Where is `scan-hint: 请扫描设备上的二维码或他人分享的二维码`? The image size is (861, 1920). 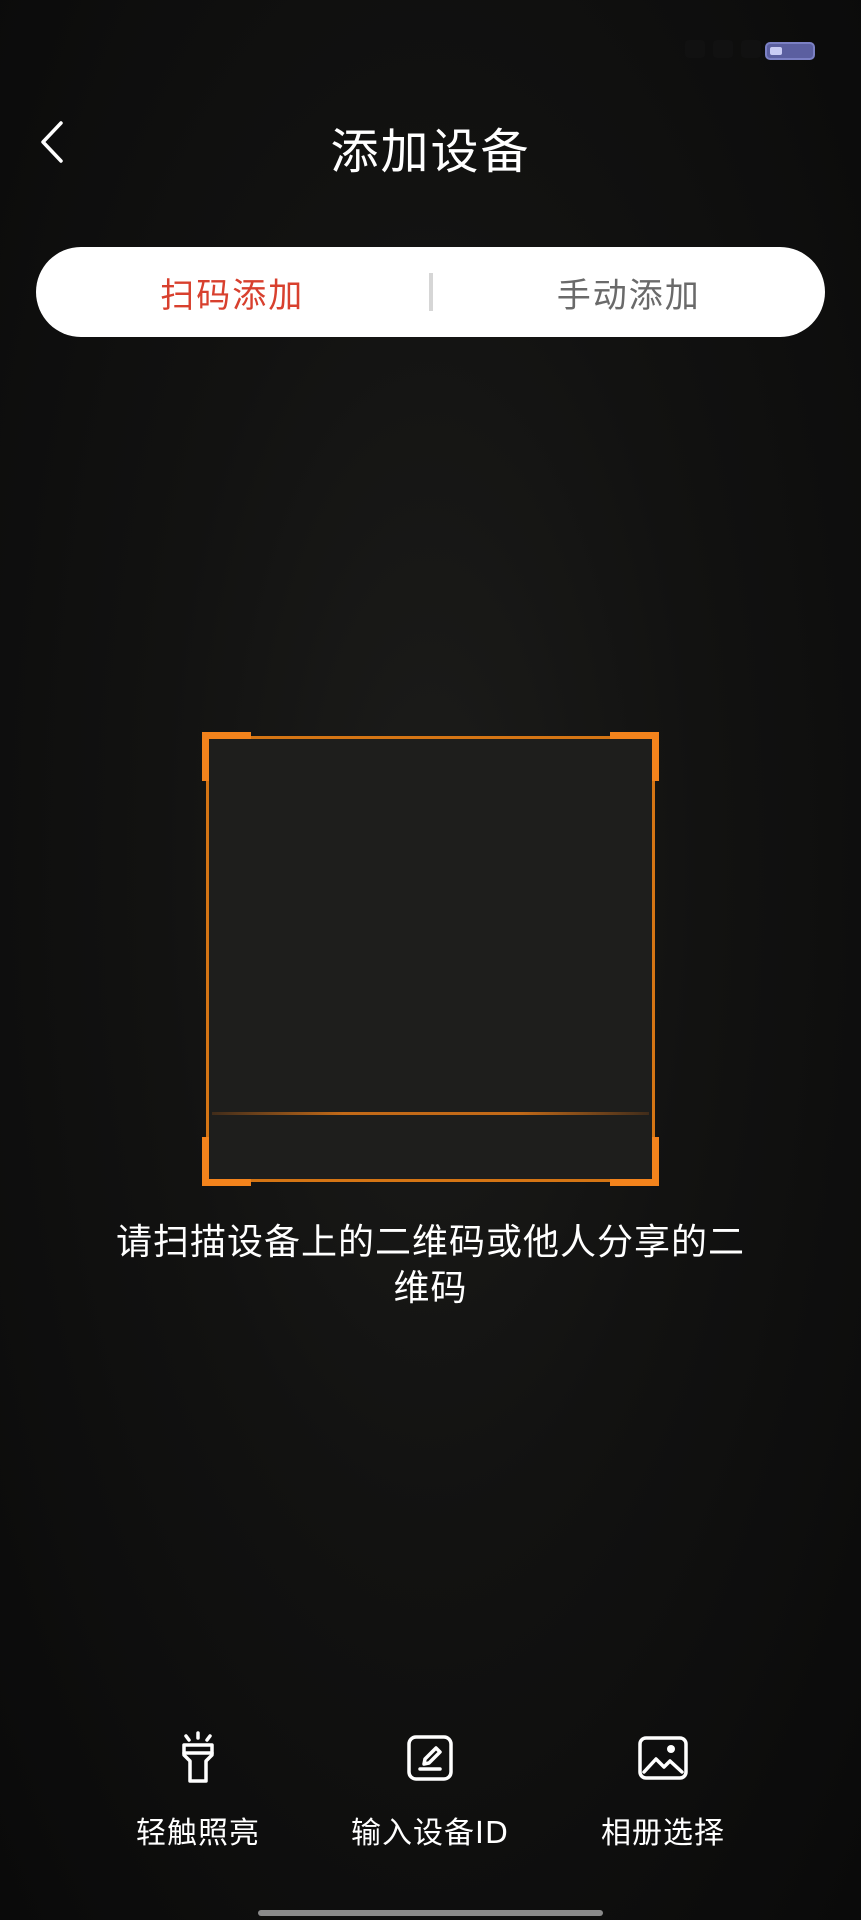 scan-hint: 请扫描设备上的二维码或他人分享的二维码 is located at coordinates (430, 1265).